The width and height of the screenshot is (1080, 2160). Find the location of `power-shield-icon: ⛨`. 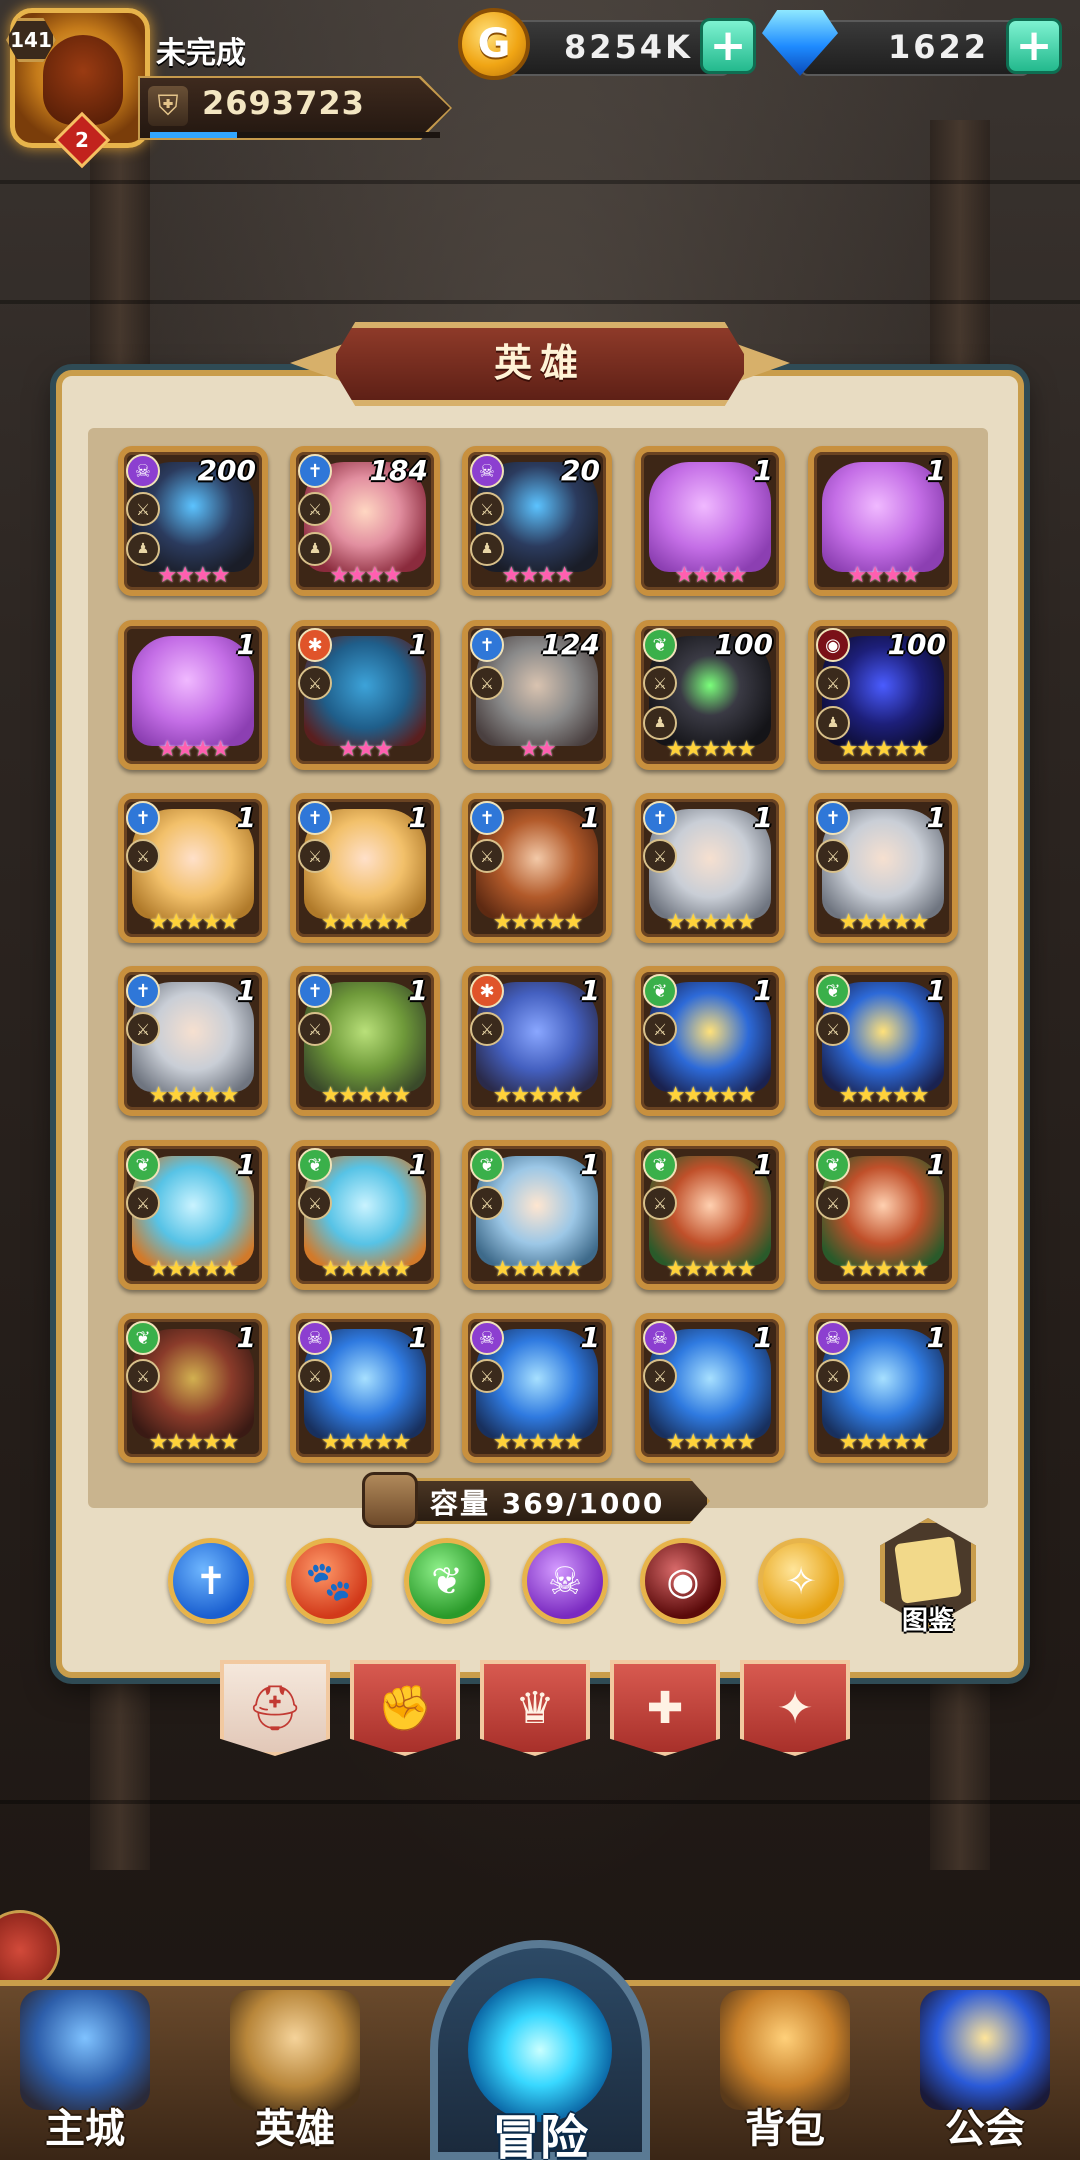

power-shield-icon: ⛨ is located at coordinates (168, 106).